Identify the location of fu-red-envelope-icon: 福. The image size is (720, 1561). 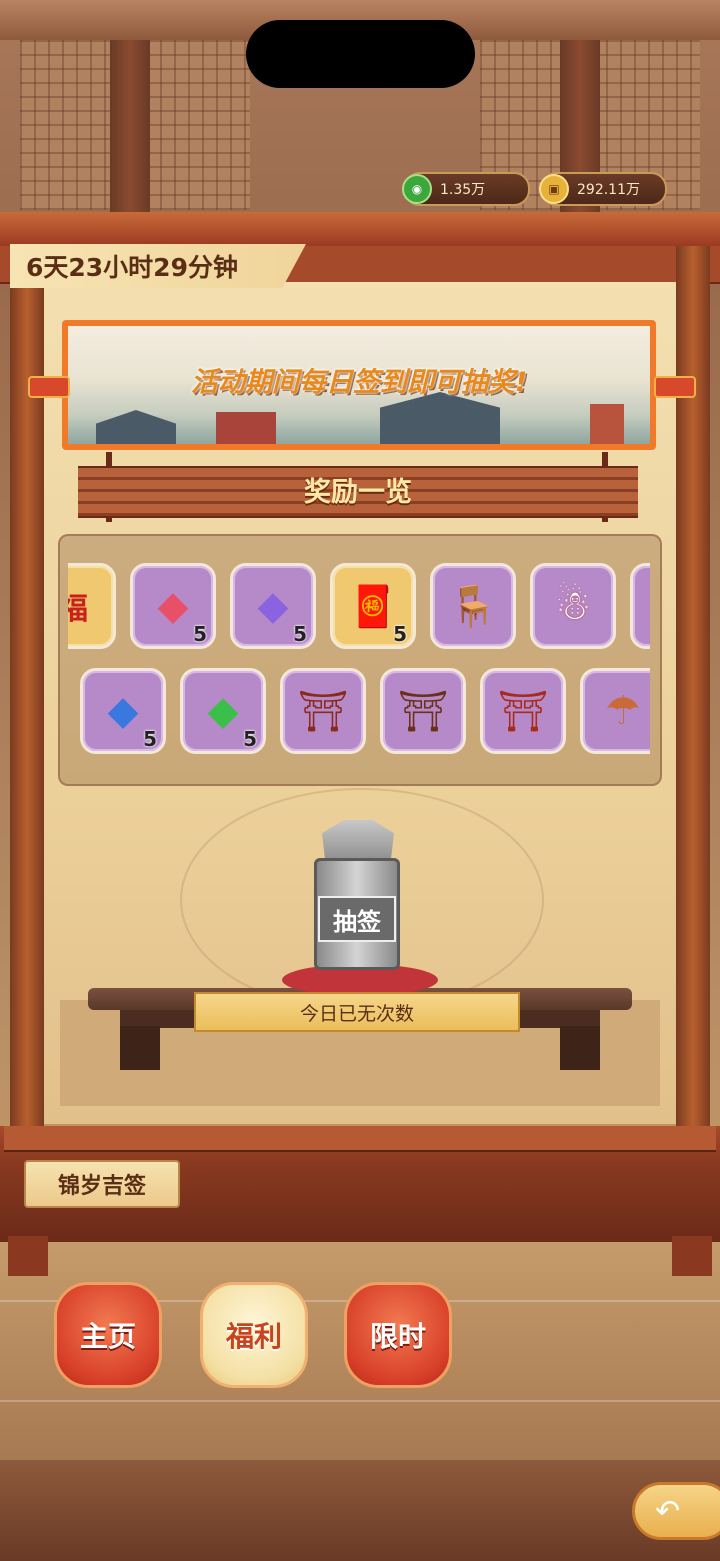
(78, 609).